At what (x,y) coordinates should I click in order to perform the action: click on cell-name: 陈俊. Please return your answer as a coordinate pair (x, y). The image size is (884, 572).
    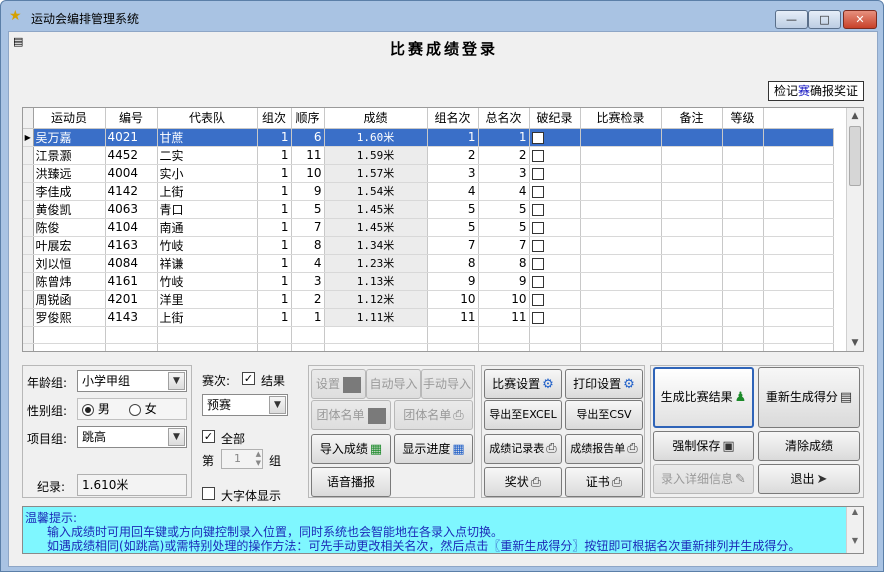
    Looking at the image, I should click on (69, 227).